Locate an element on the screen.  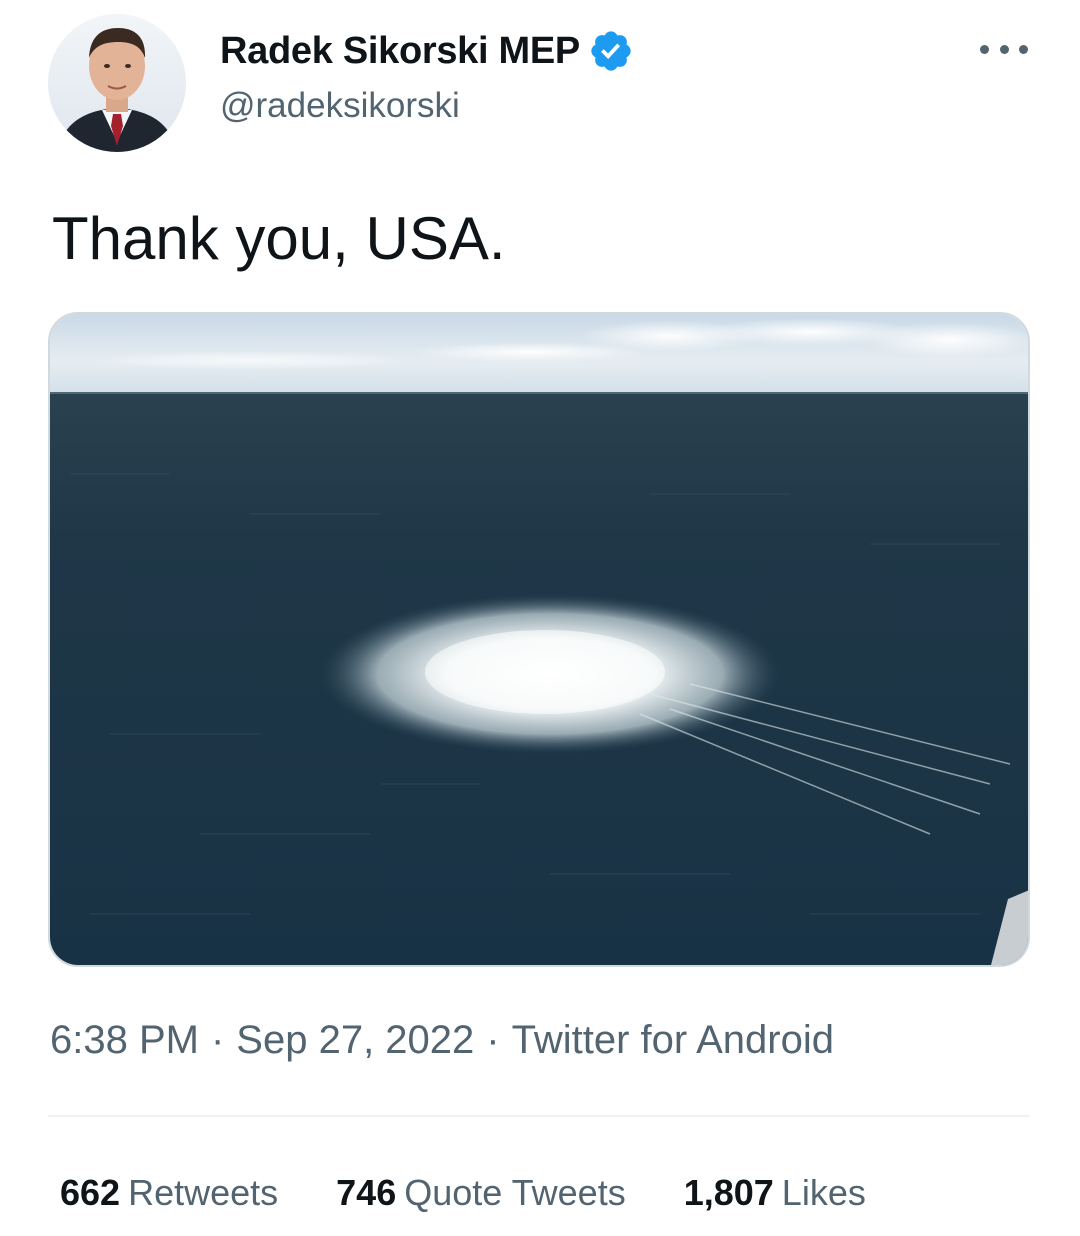
tweet-time: 6:38 PM is located at coordinates (124, 1040).